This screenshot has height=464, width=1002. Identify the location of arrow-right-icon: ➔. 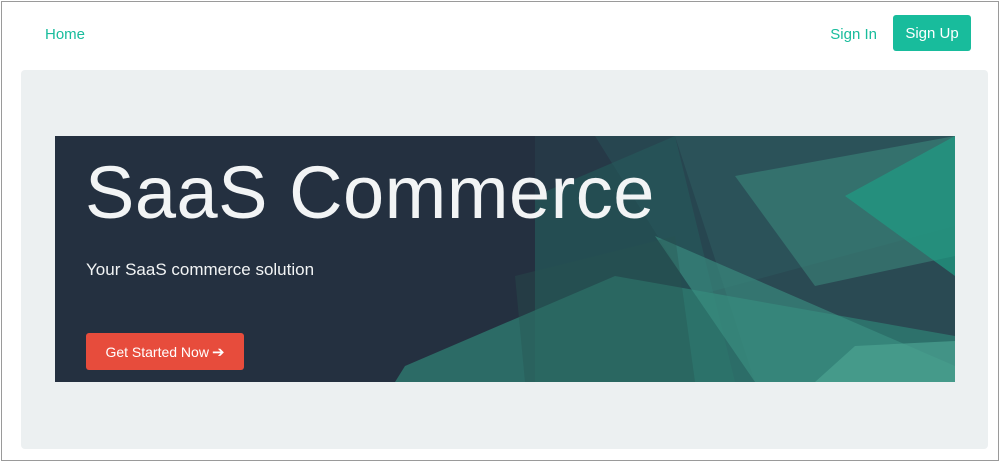
(218, 352).